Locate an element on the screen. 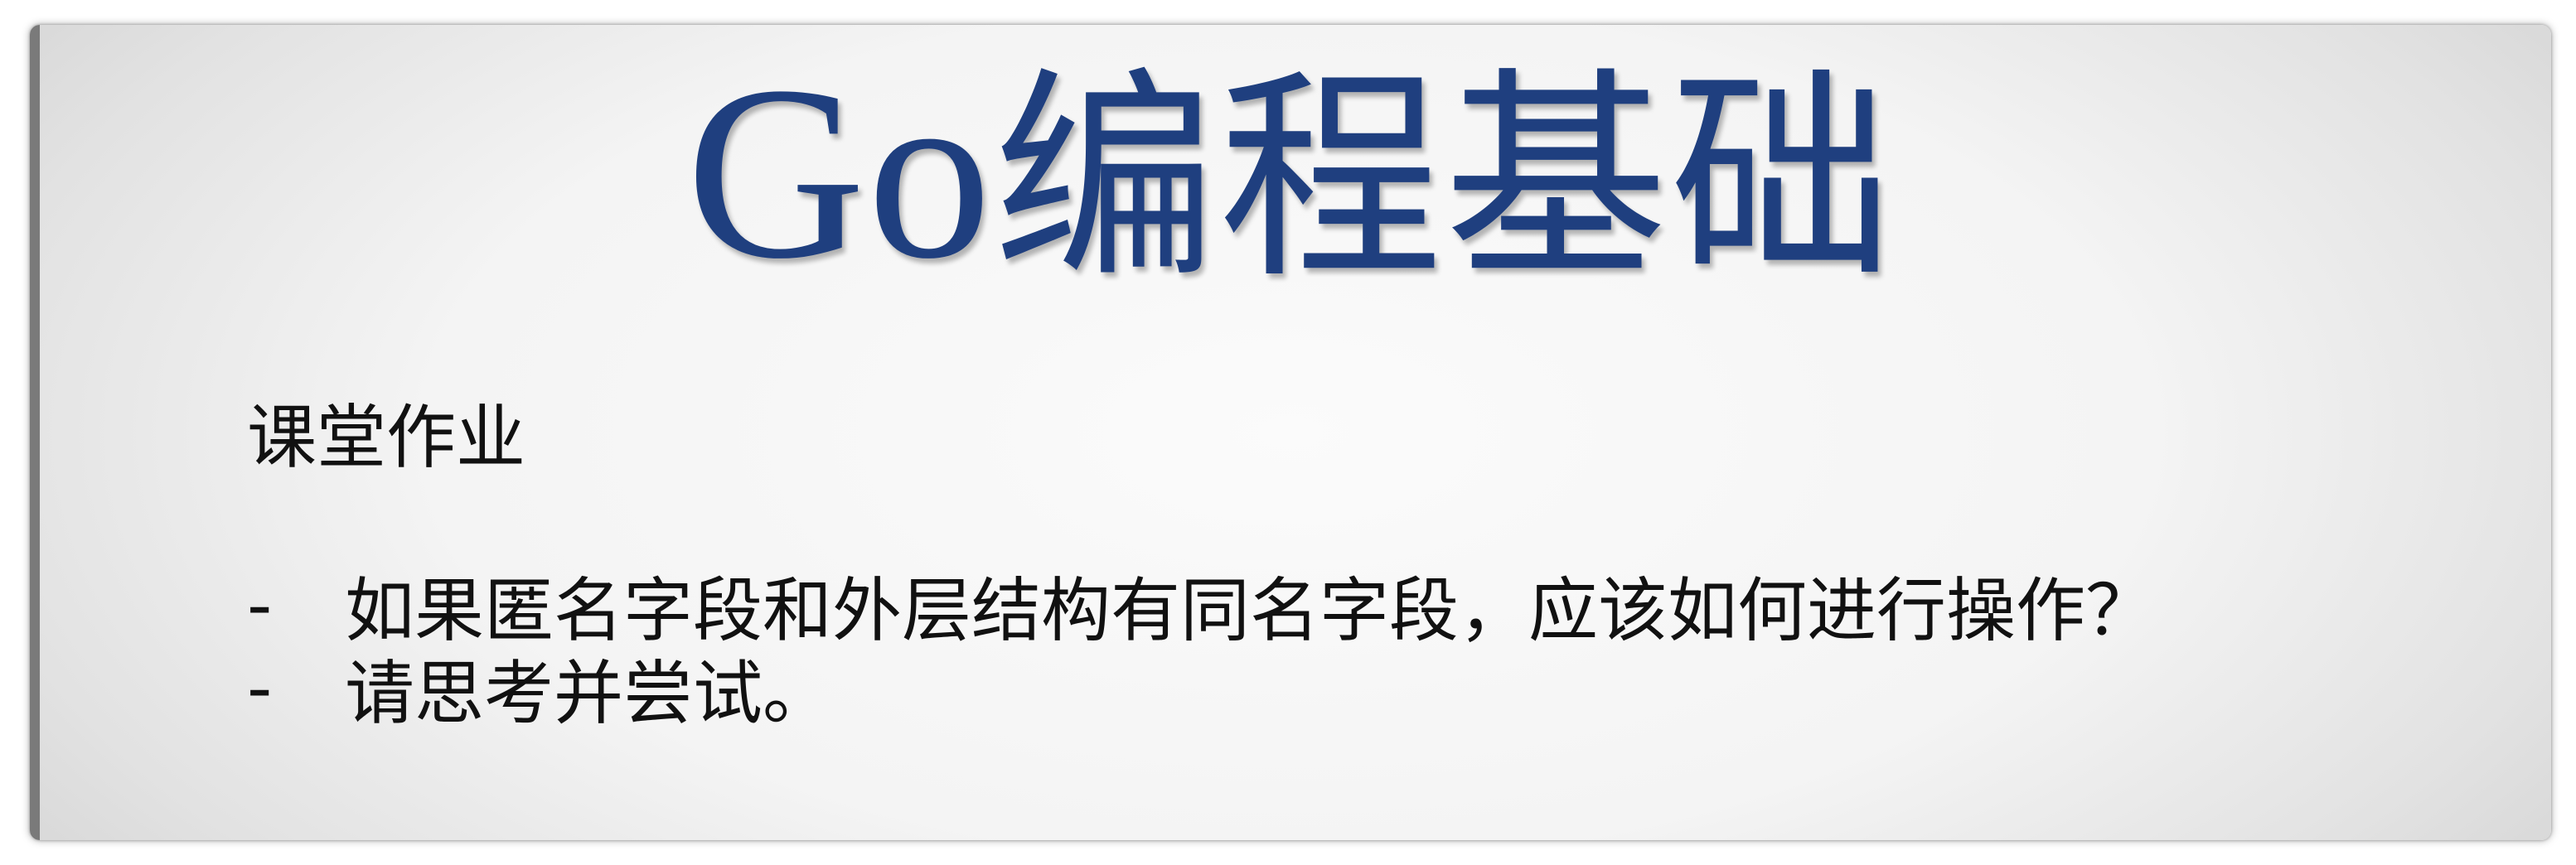  slide-title-latin: Go is located at coordinates (839, 172).